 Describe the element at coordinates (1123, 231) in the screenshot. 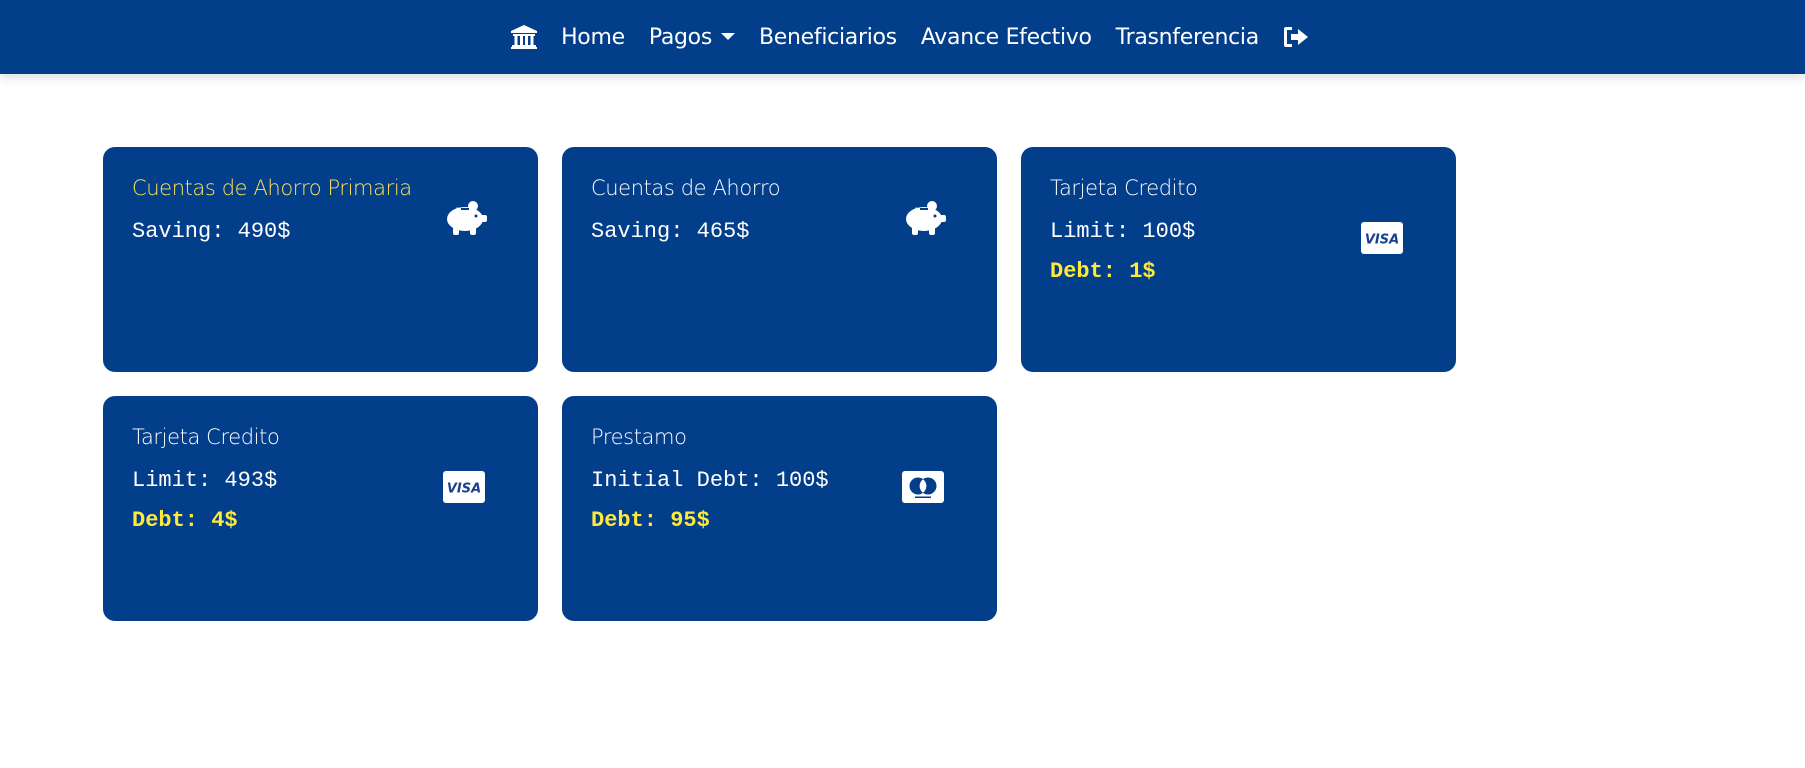

I see `card-limit-amount: Limit: 100$` at that location.